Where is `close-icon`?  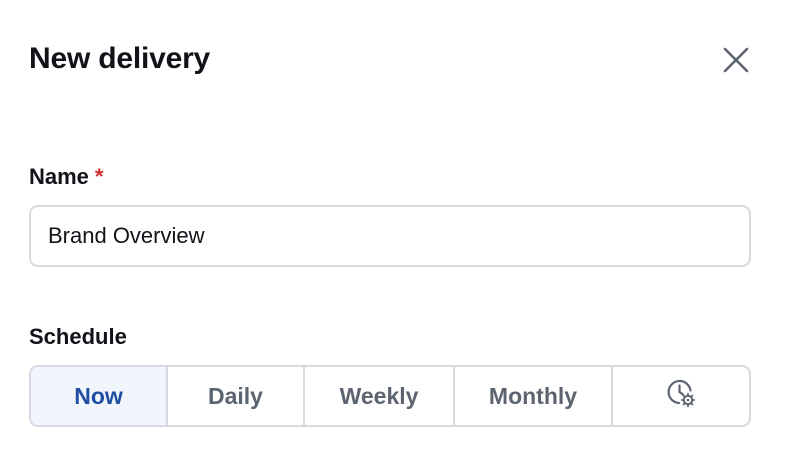
close-icon is located at coordinates (736, 60).